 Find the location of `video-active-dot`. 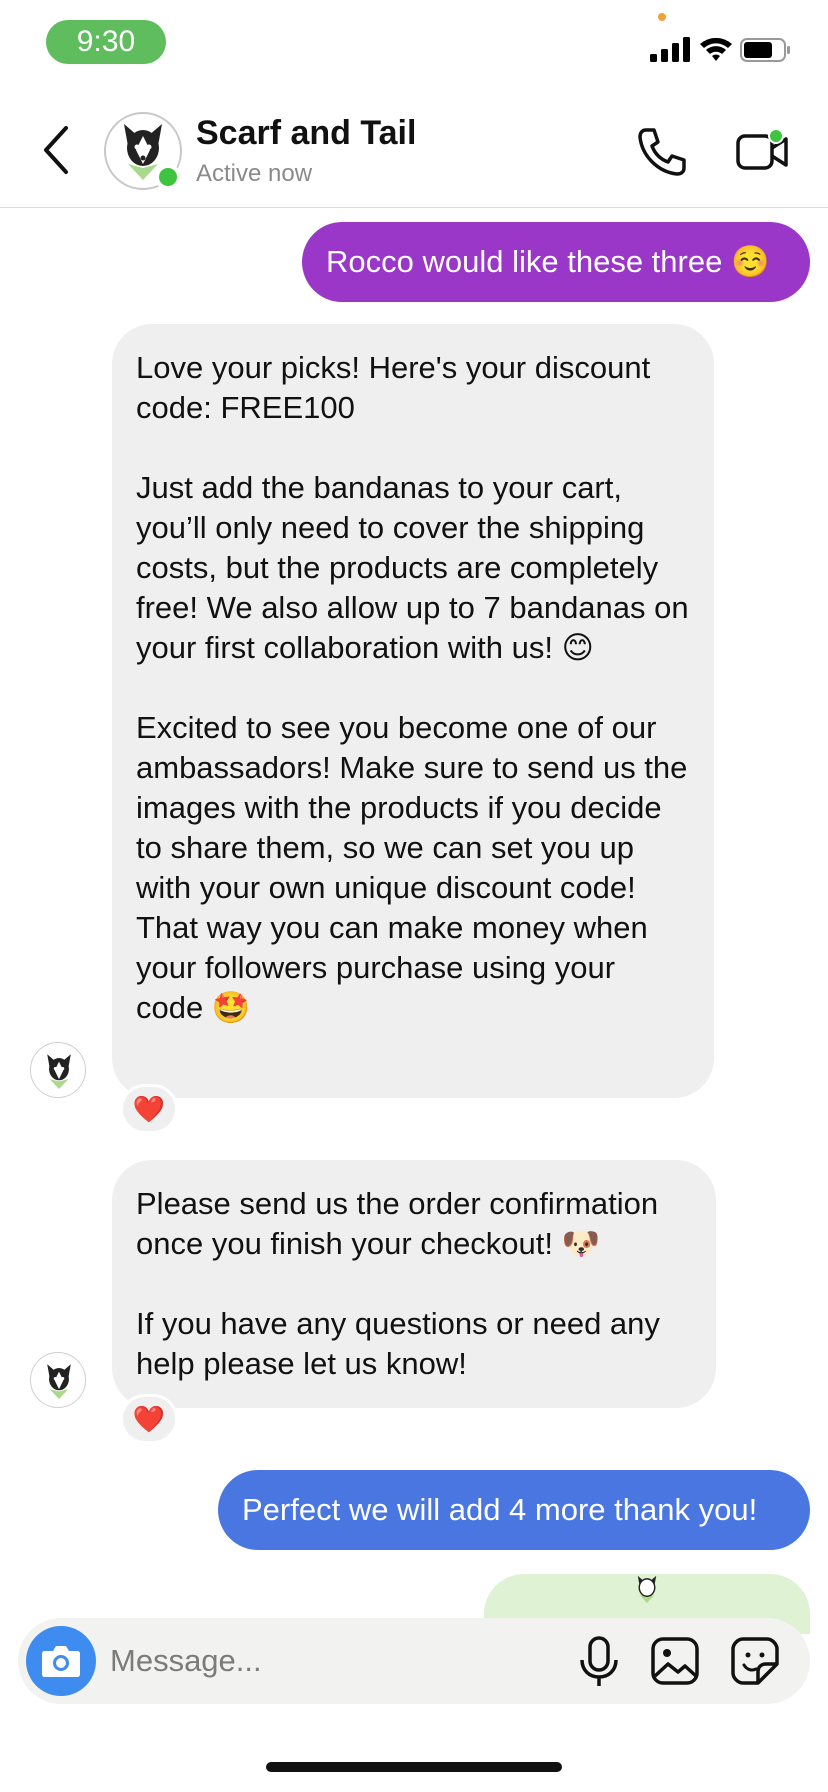

video-active-dot is located at coordinates (776, 136).